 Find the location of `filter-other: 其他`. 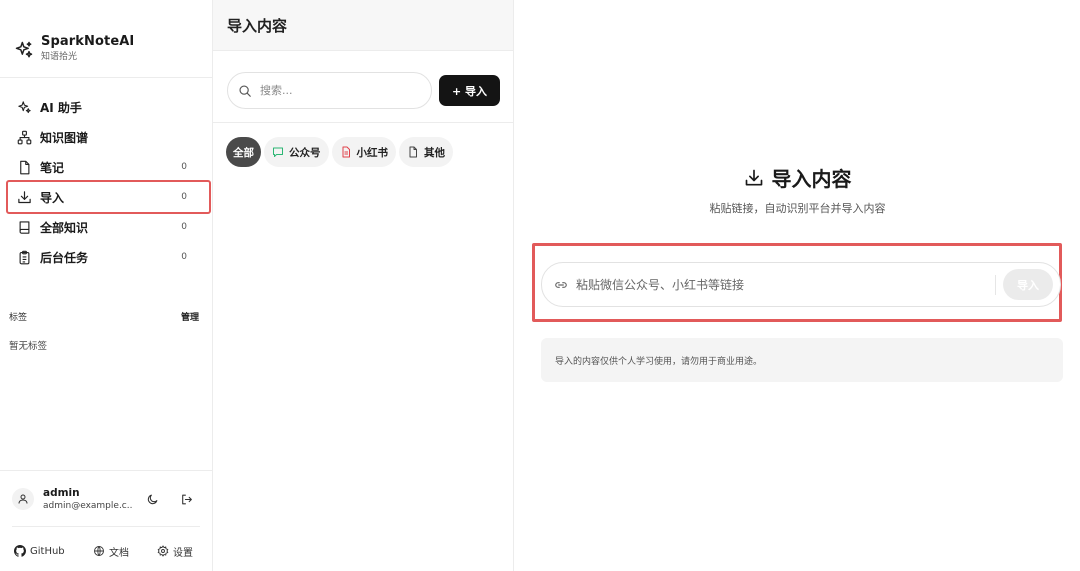

filter-other: 其他 is located at coordinates (426, 152).